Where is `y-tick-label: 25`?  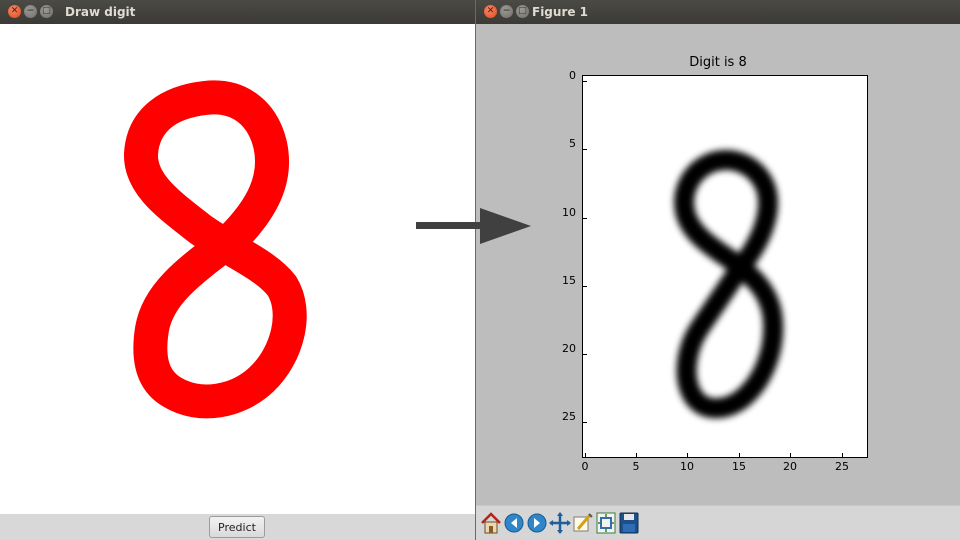 y-tick-label: 25 is located at coordinates (569, 416).